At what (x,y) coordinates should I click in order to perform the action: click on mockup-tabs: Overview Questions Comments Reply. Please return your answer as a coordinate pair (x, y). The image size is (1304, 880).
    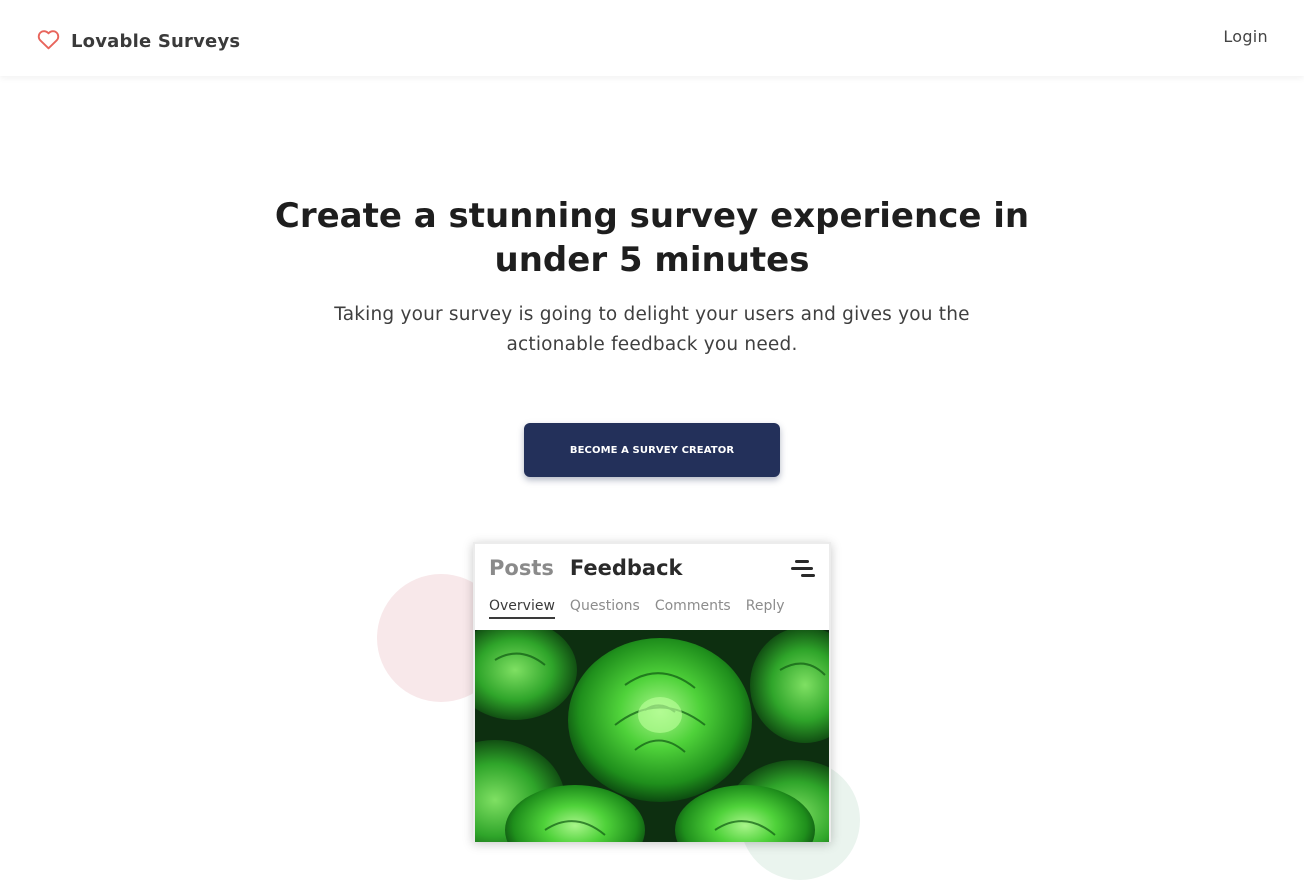
    Looking at the image, I should click on (637, 608).